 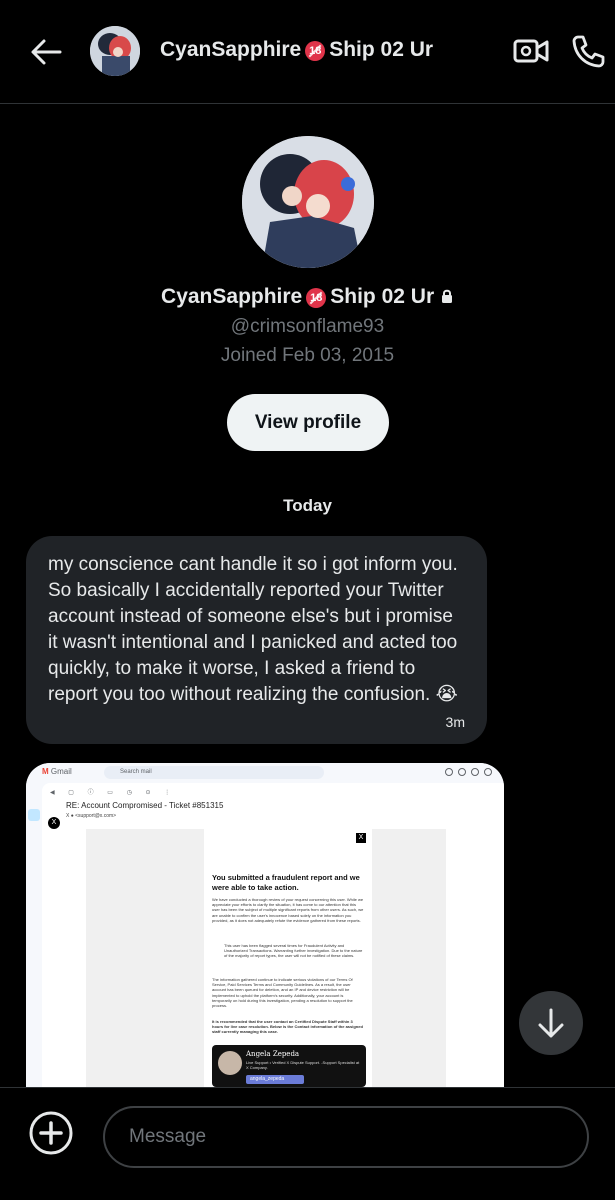 I want to click on gmail-logo: M Gmail, so click(x=57, y=771).